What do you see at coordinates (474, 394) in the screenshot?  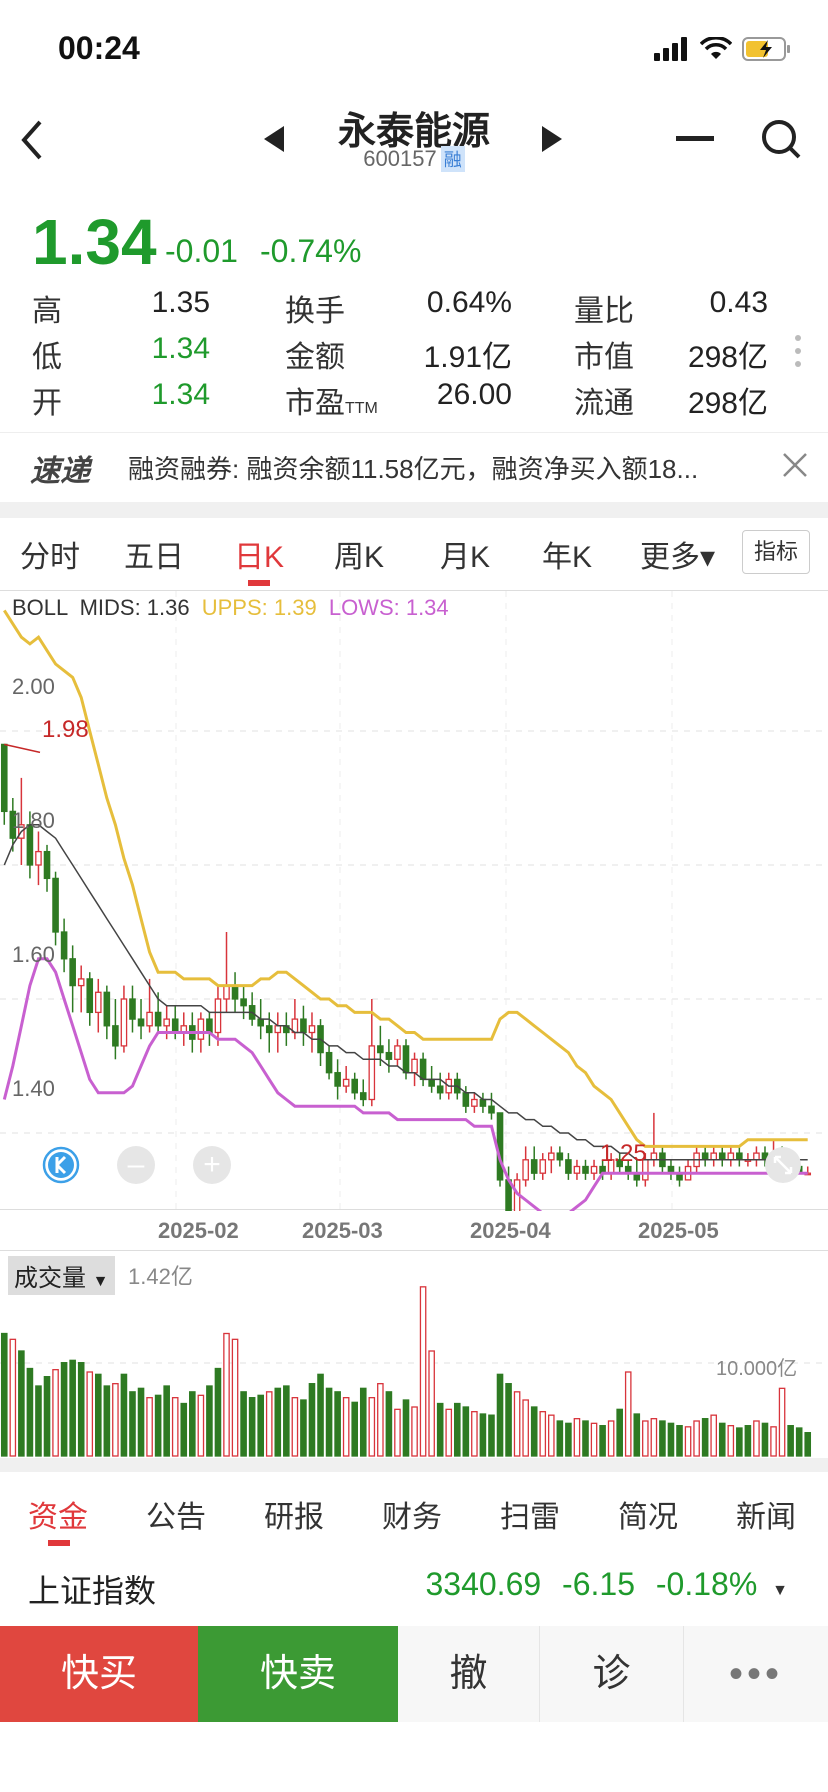 I see `pe-value: 26.00` at bounding box center [474, 394].